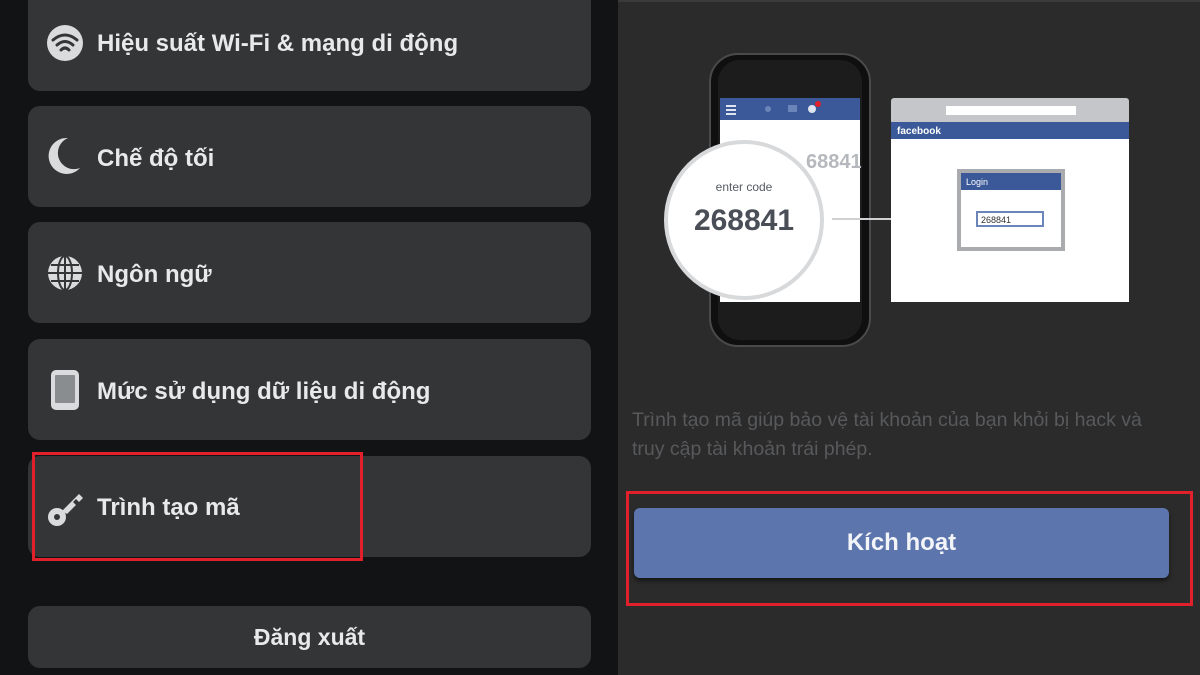  Describe the element at coordinates (977, 182) in the screenshot. I see `login-label: Login` at that location.